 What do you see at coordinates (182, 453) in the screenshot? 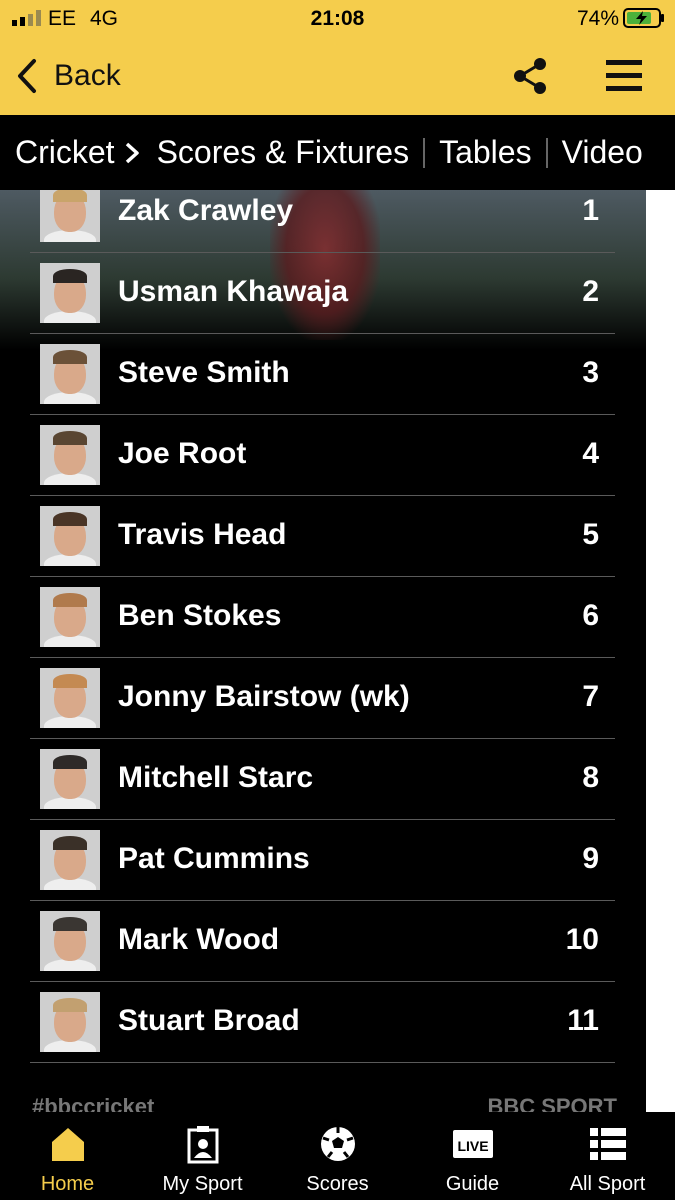
I see `player-name: Joe Root` at bounding box center [182, 453].